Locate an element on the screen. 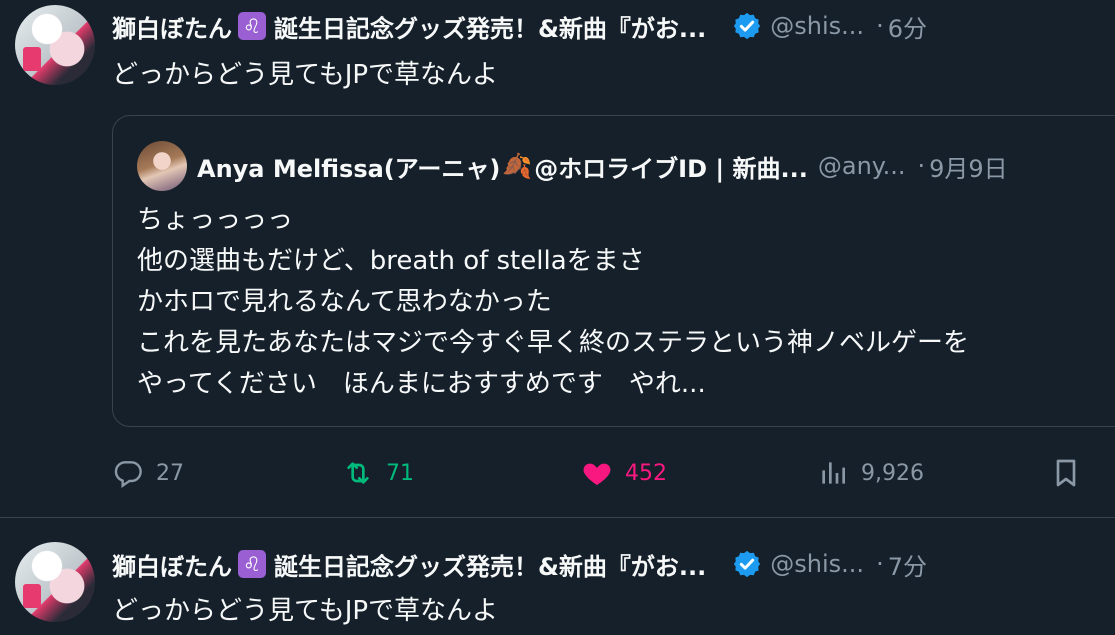 The width and height of the screenshot is (1115, 635). reply-icon is located at coordinates (128, 474).